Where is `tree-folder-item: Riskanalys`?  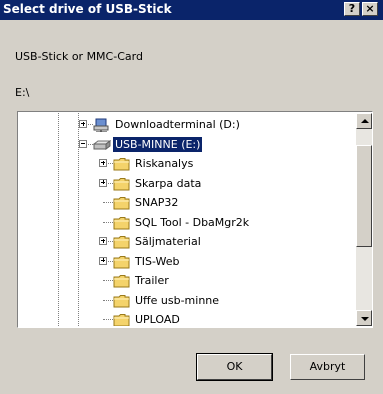
tree-folder-item: Riskanalys is located at coordinates (187, 163).